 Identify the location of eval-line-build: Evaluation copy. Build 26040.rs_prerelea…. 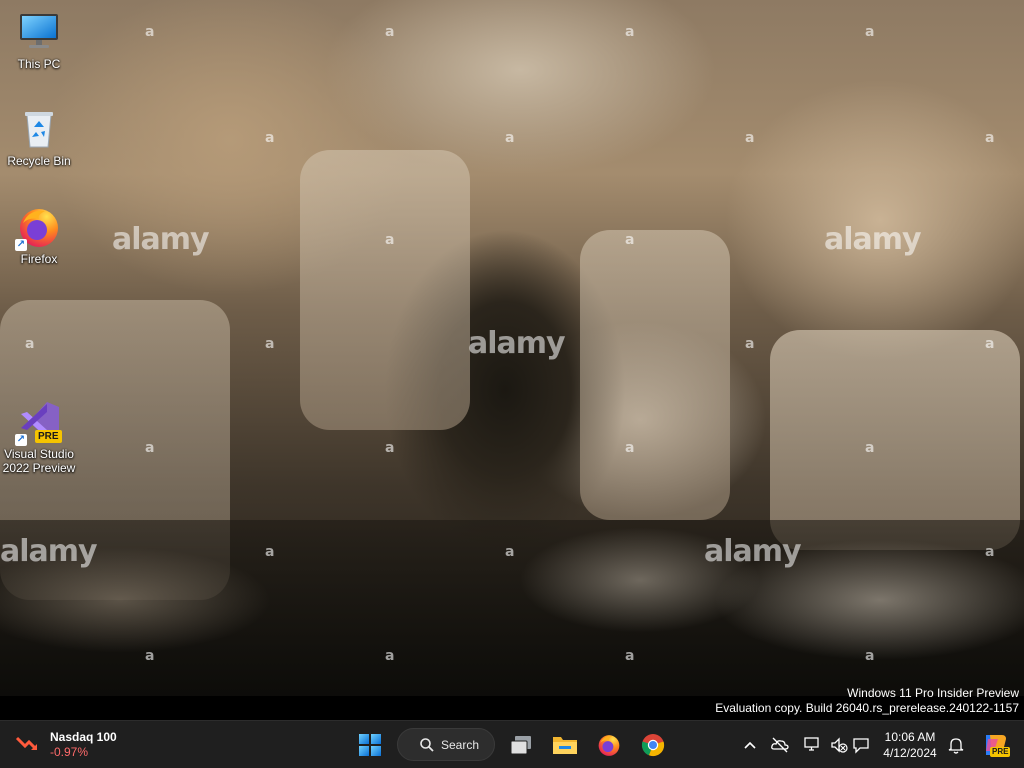
(867, 708).